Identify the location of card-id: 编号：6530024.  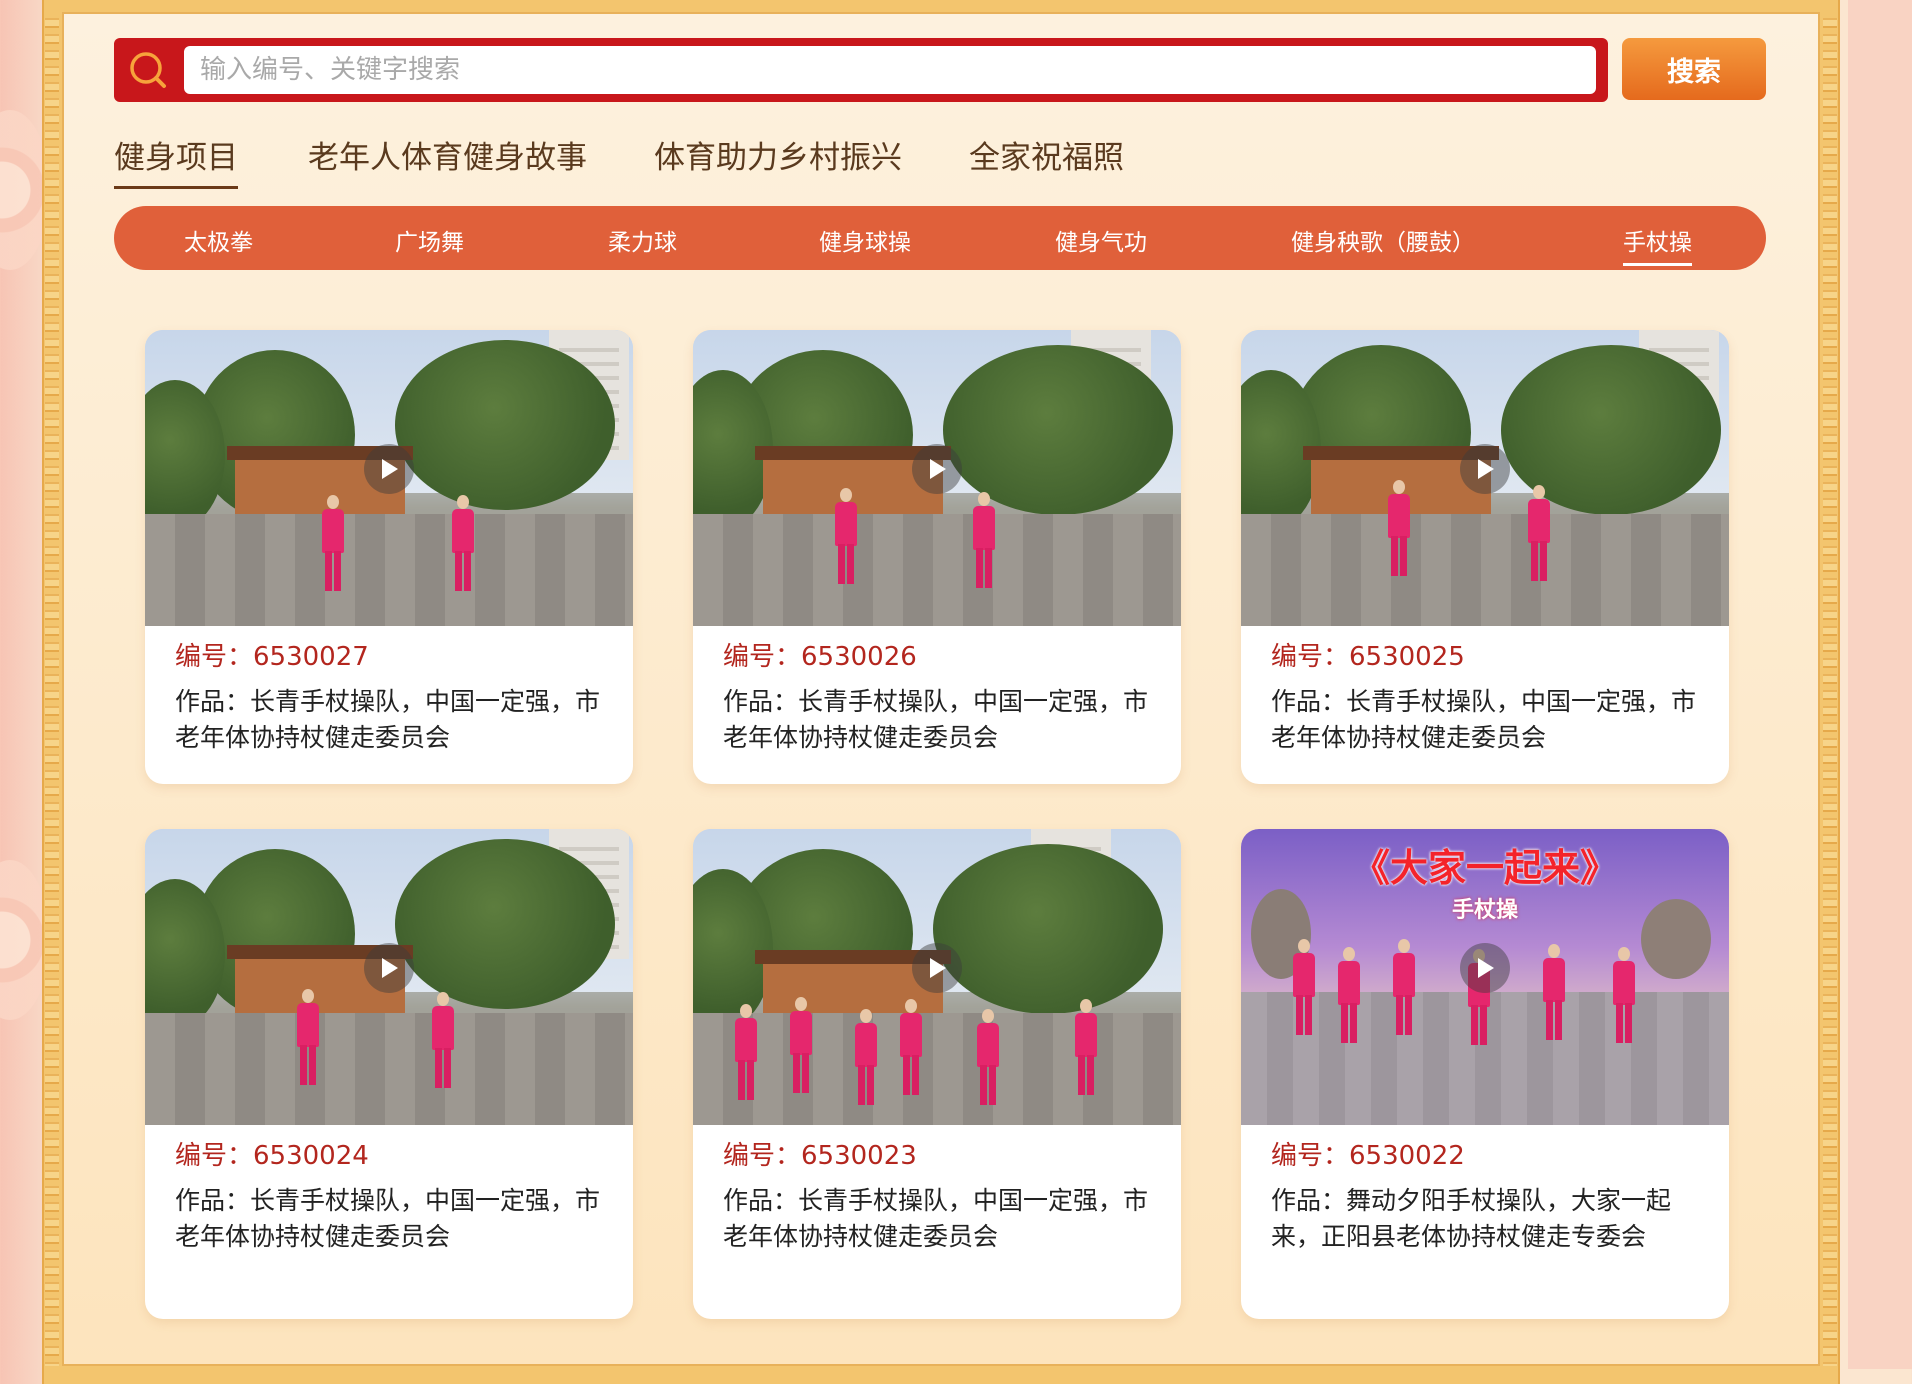
(272, 1156).